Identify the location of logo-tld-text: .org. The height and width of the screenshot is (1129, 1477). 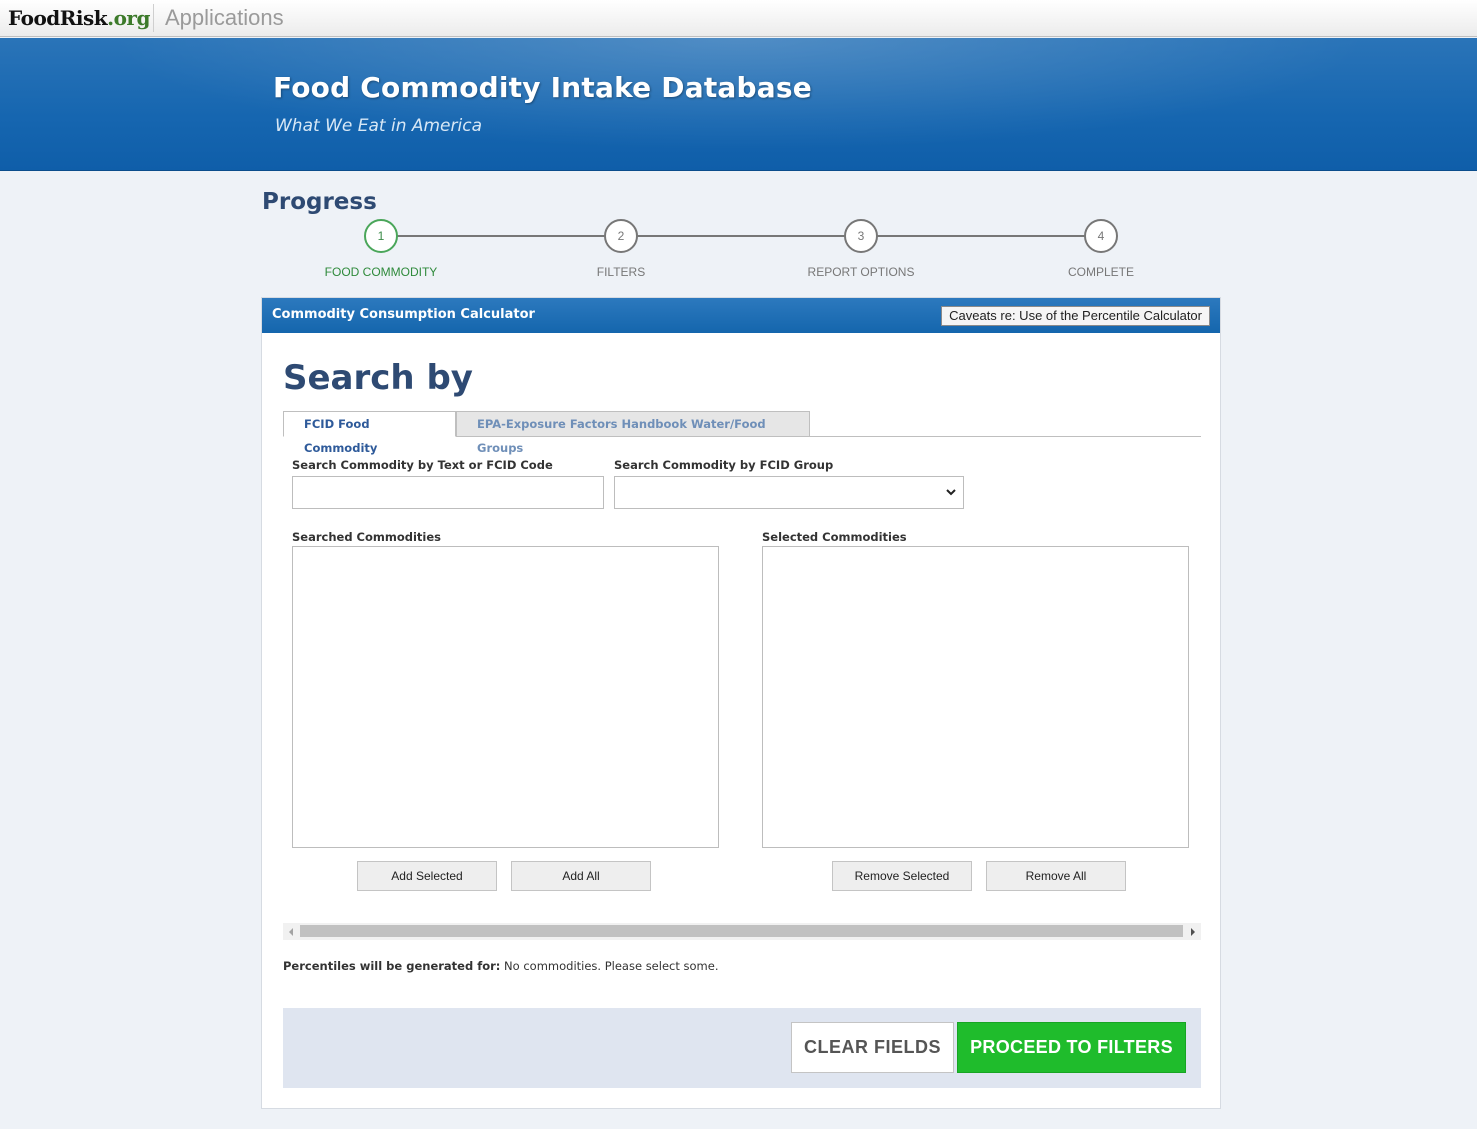
(128, 18).